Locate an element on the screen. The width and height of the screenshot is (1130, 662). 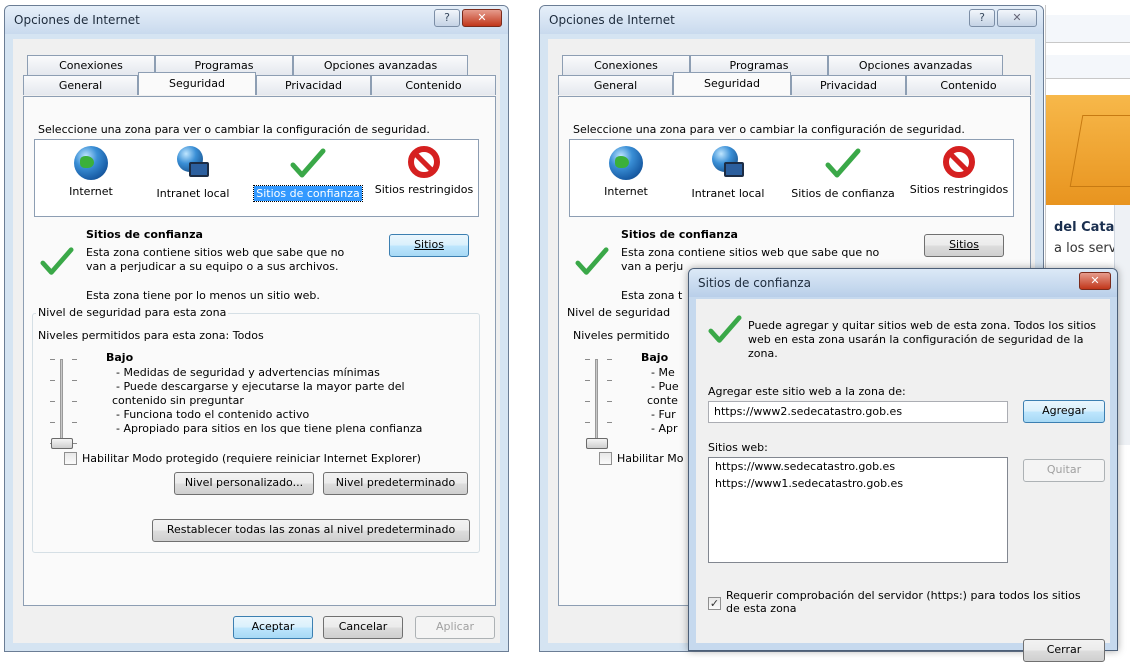
allowed-levels-text: Niveles permitido is located at coordinates (621, 335).